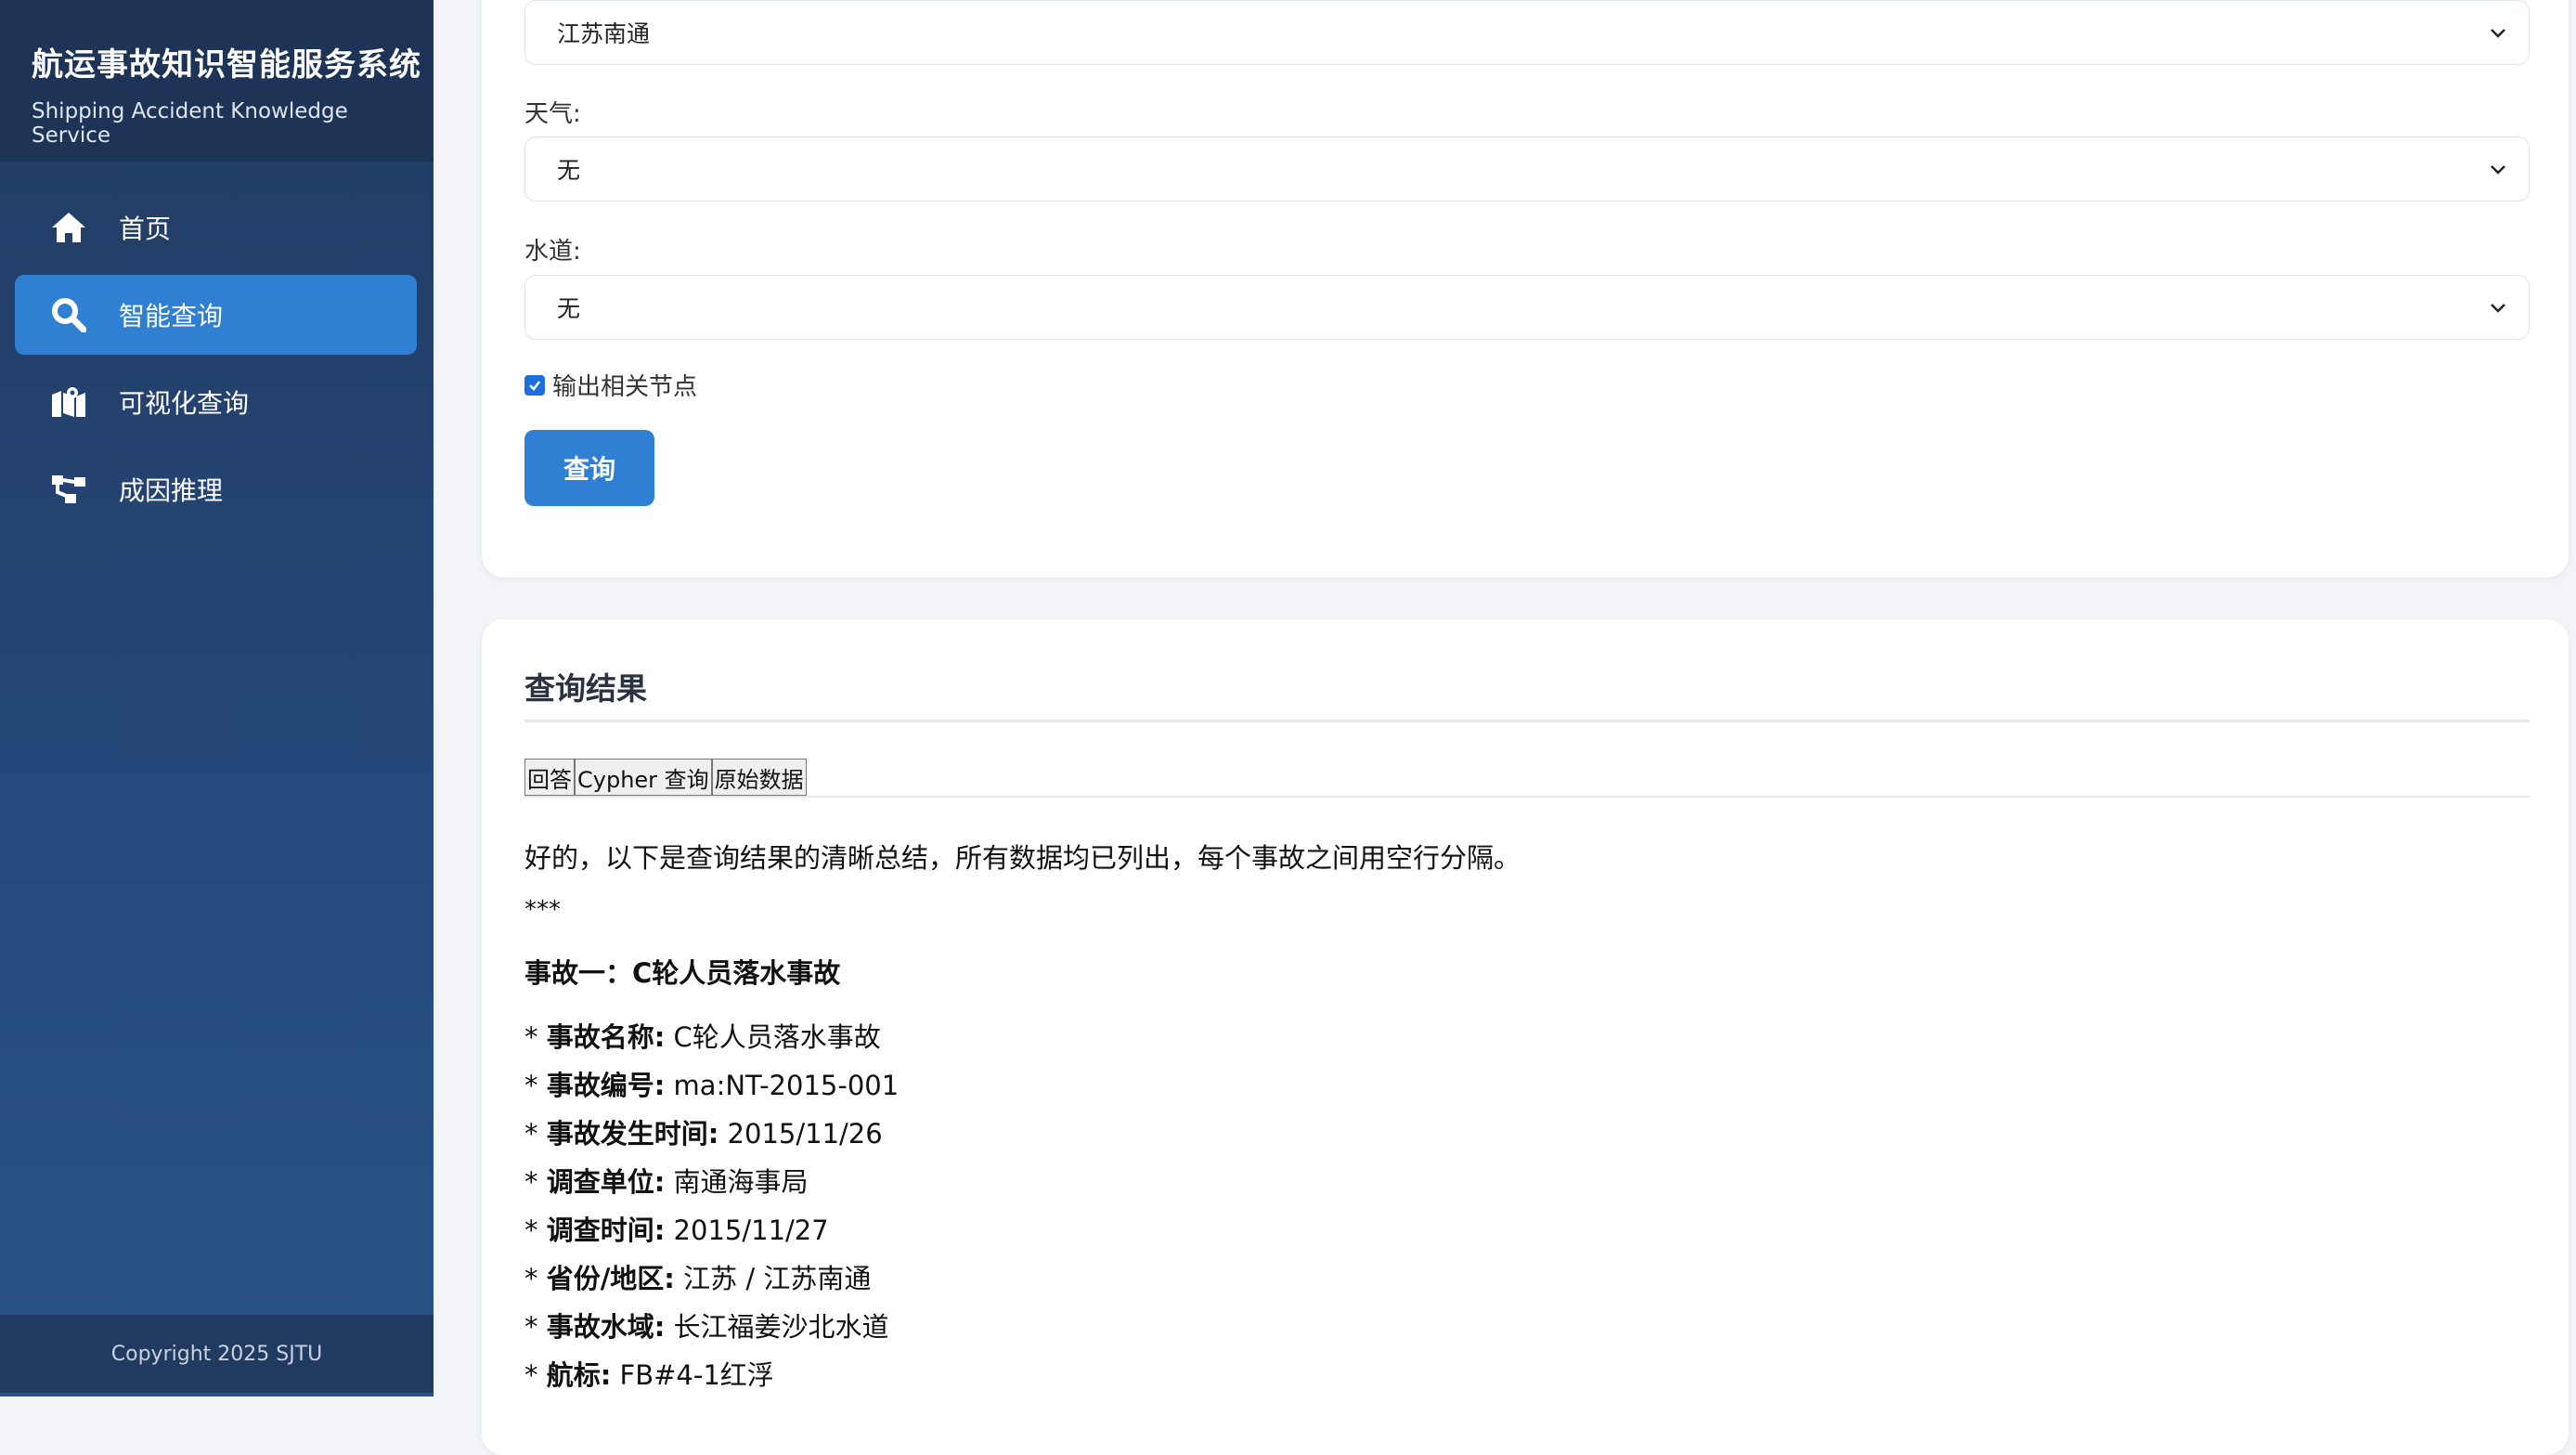 The height and width of the screenshot is (1455, 2576). I want to click on result-tabs: 回答 Cypher 查询 原始数据, so click(665, 777).